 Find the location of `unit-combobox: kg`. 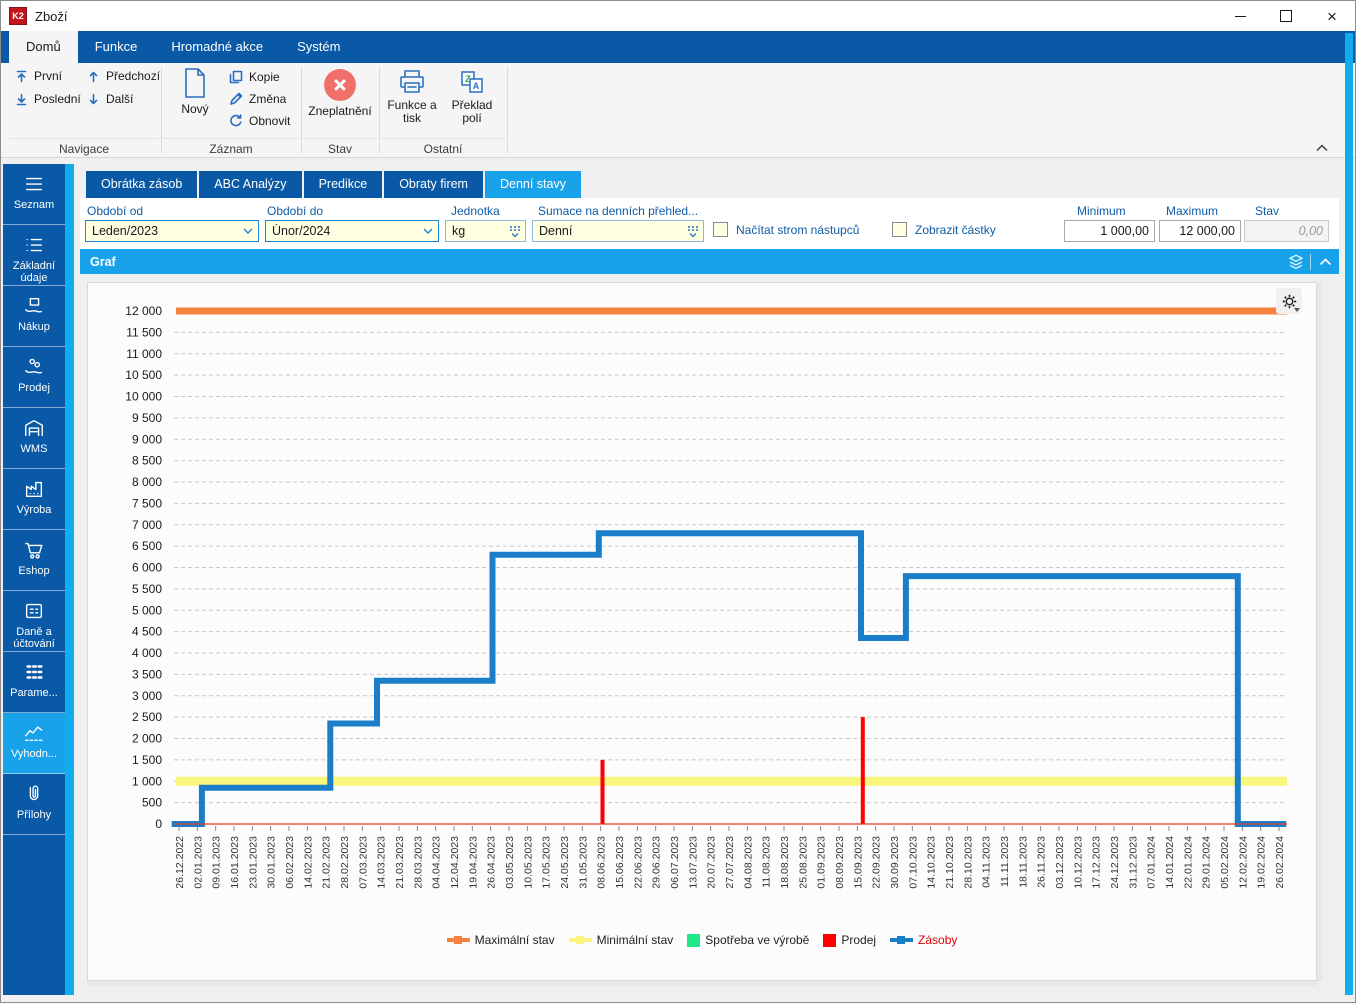

unit-combobox: kg is located at coordinates (485, 231).